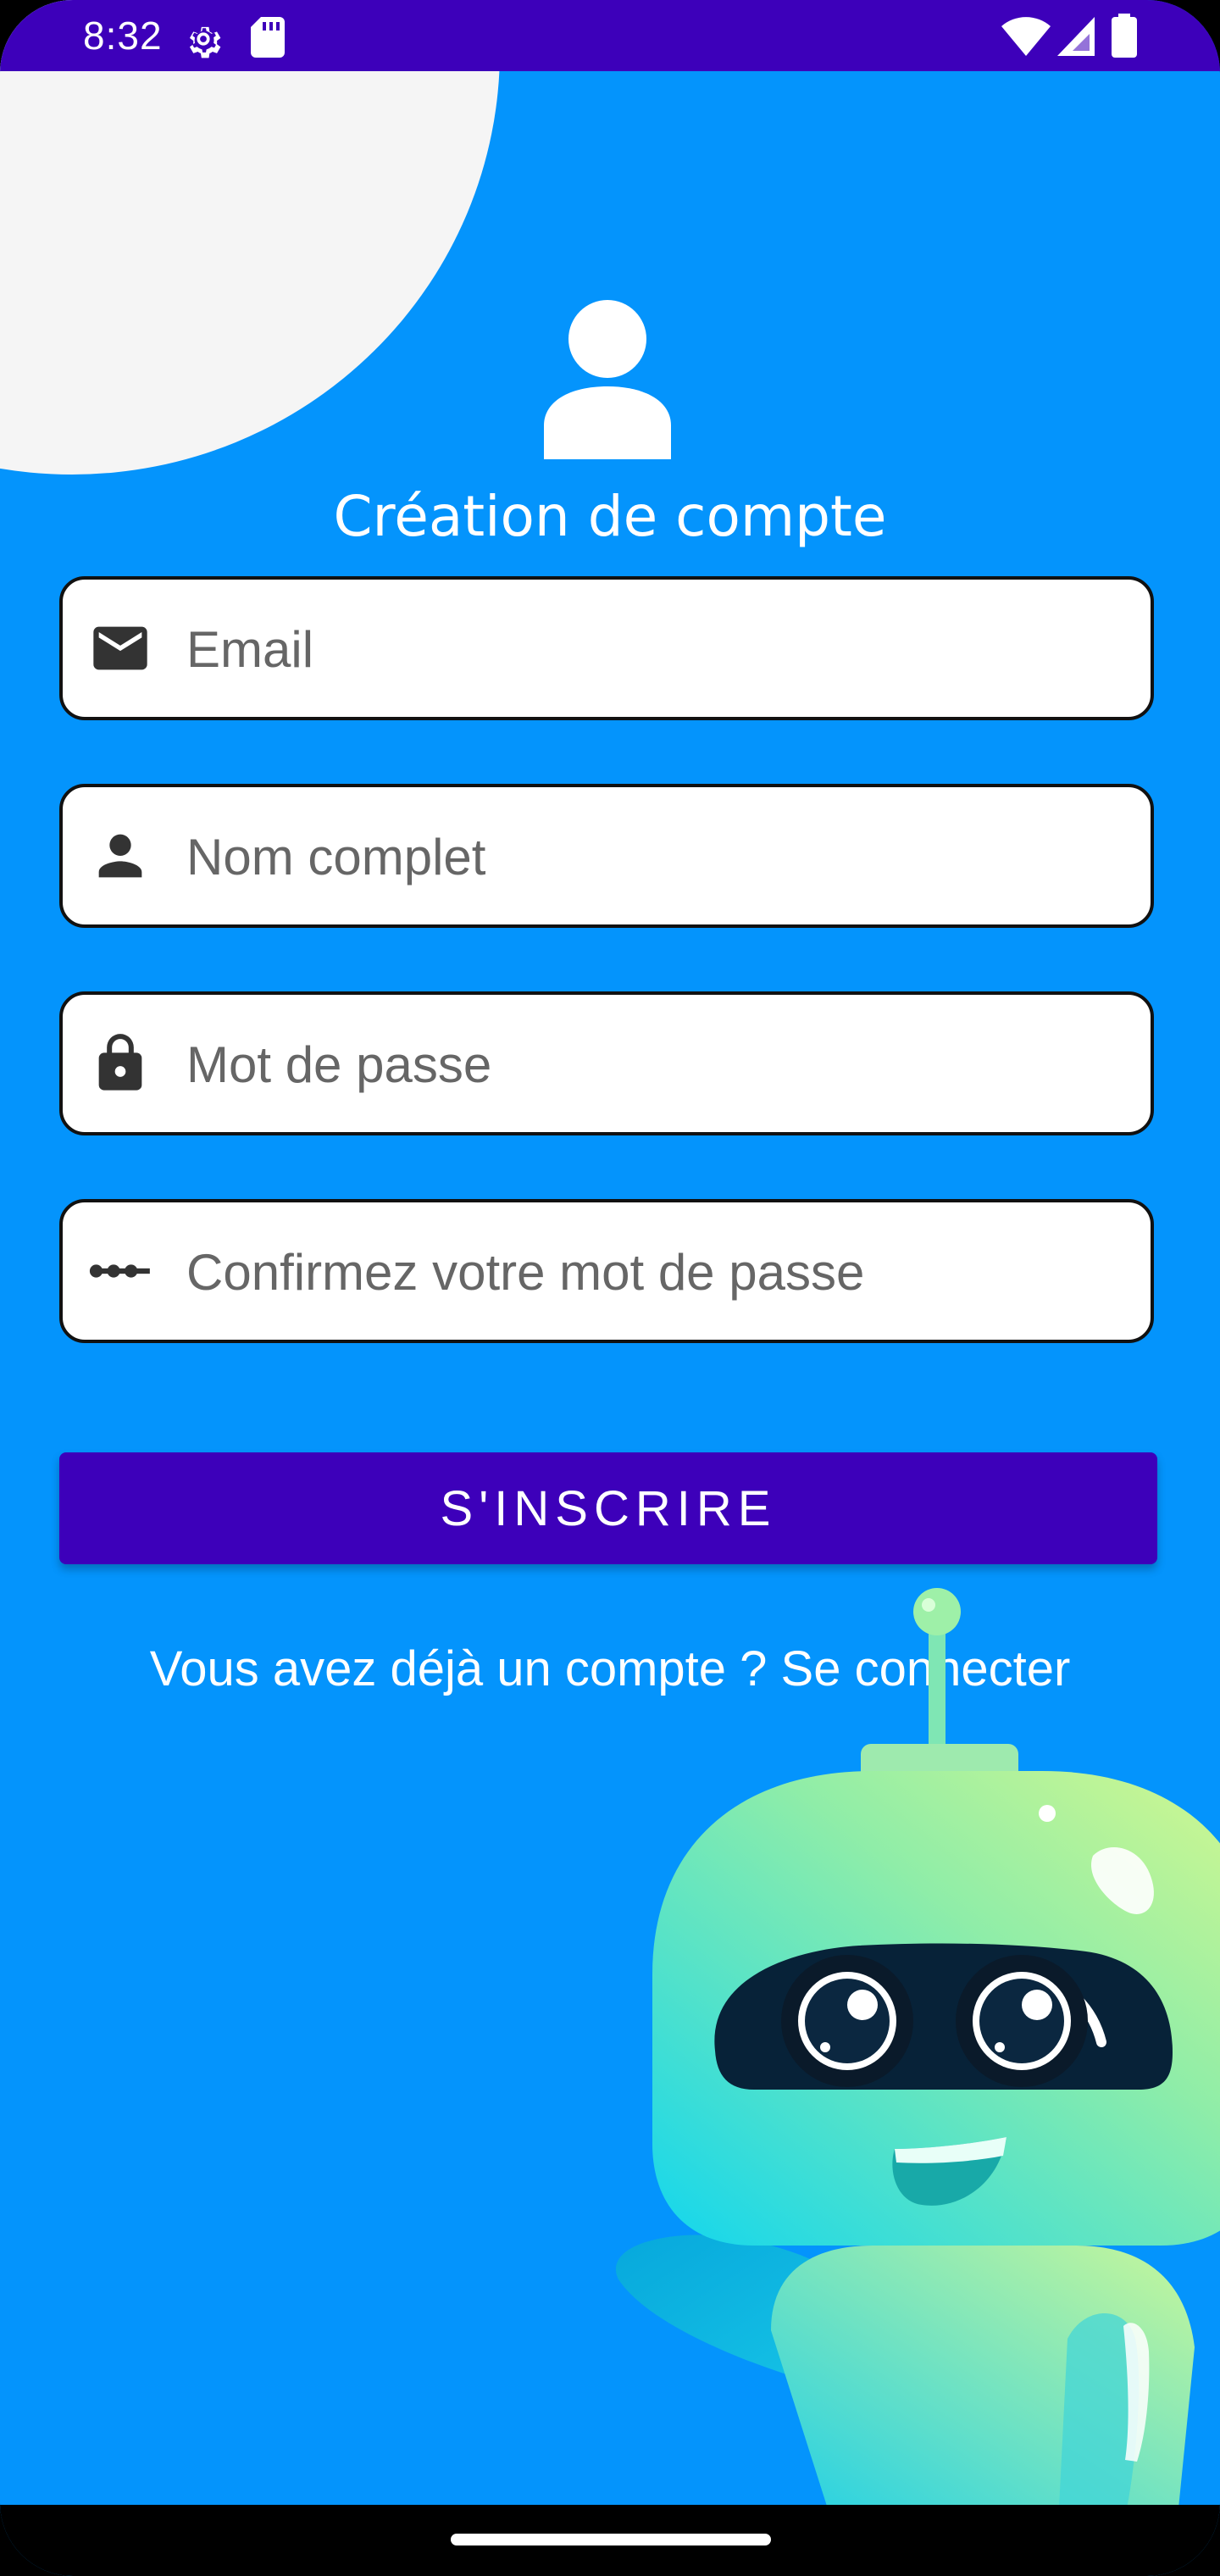 The image size is (1220, 2576). Describe the element at coordinates (607, 379) in the screenshot. I see `account-icon` at that location.